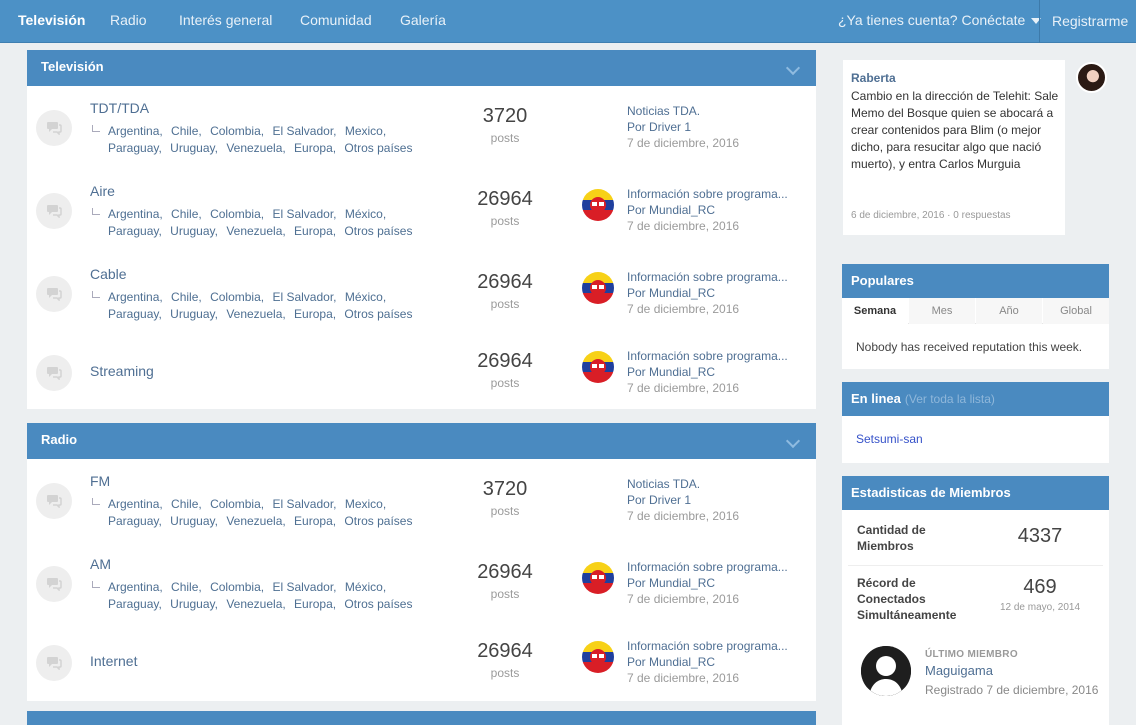 Image resolution: width=1136 pixels, height=725 pixels. What do you see at coordinates (102, 191) in the screenshot?
I see `forum-title-aire: Aire` at bounding box center [102, 191].